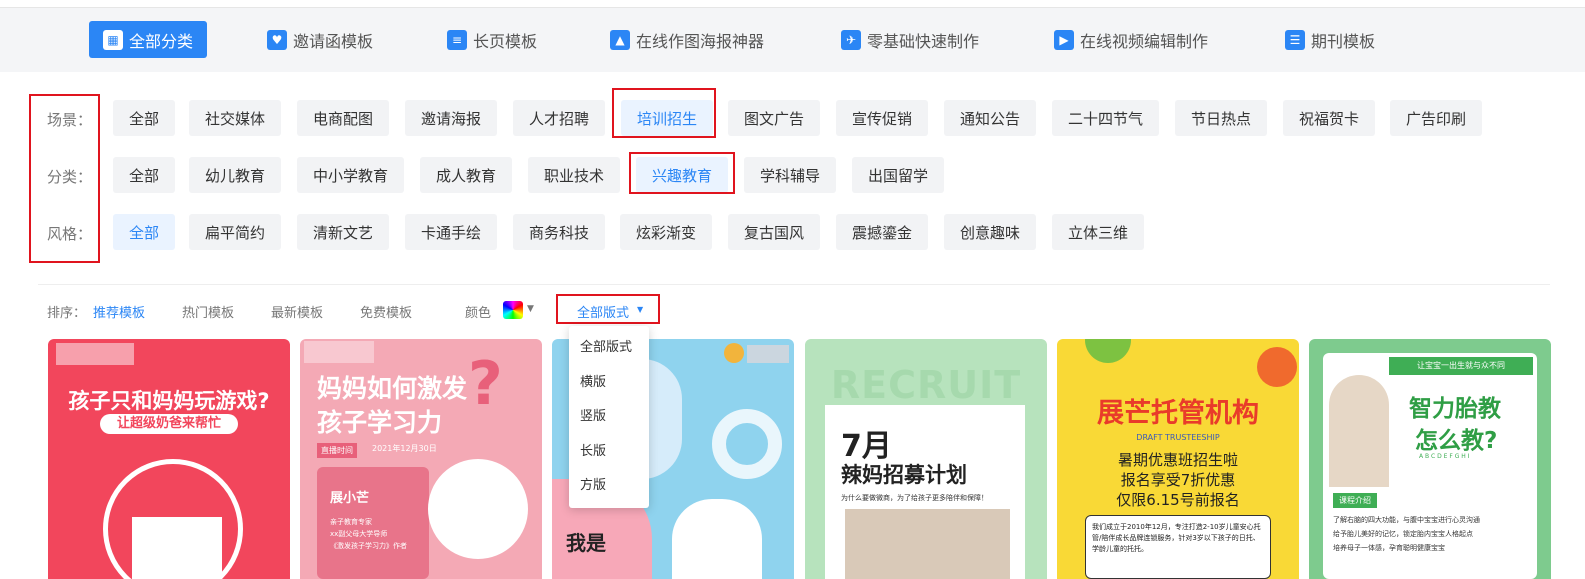 This screenshot has width=1585, height=579. What do you see at coordinates (593, 380) in the screenshot?
I see `dropdown-item-landscape: 横版` at bounding box center [593, 380].